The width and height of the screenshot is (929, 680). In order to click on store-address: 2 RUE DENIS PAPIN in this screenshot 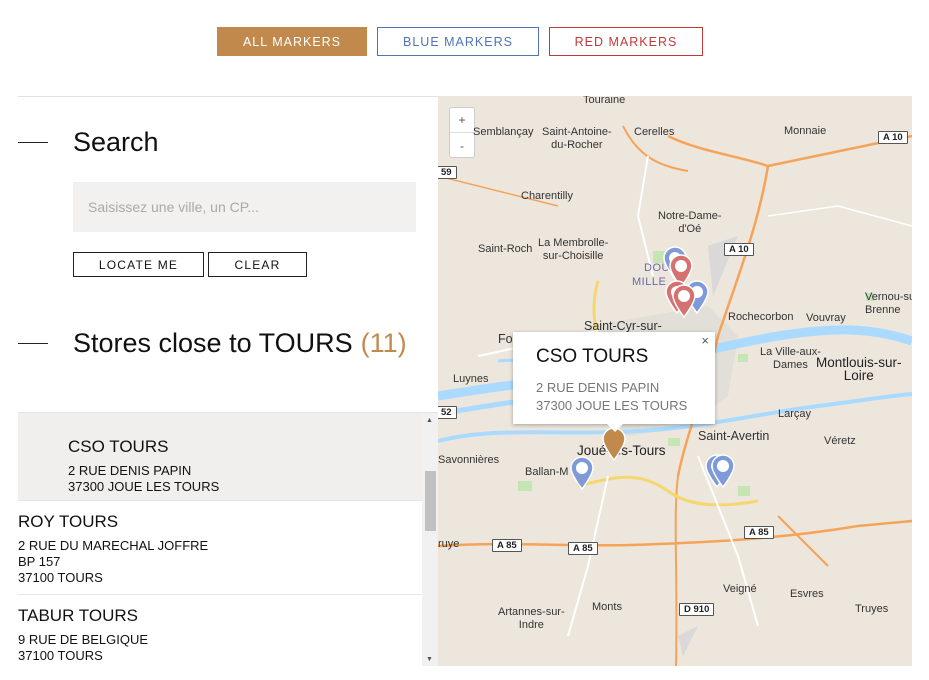, I will do `click(130, 470)`.